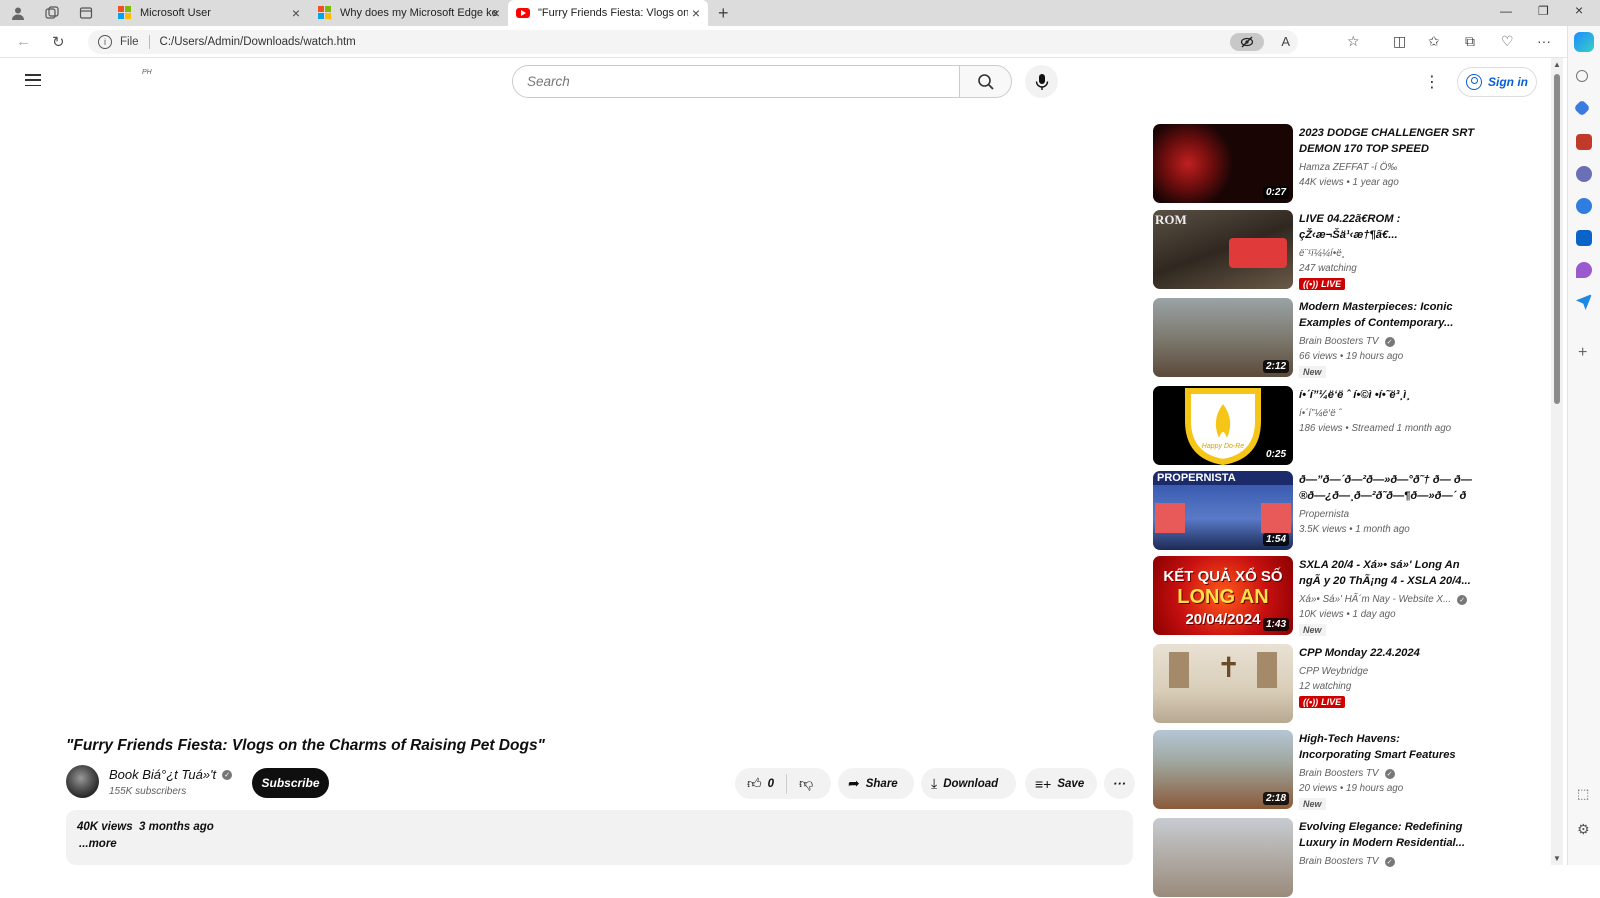 Image resolution: width=1600 pixels, height=898 pixels. I want to click on thumbs-down-icon: 👎︎, so click(806, 783).